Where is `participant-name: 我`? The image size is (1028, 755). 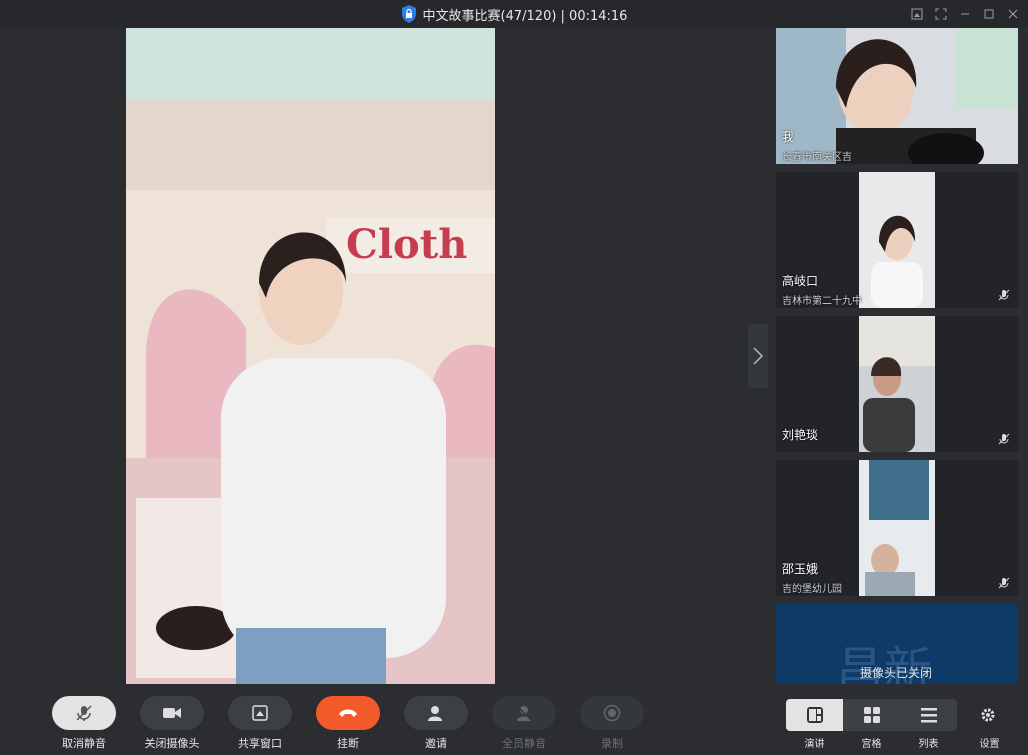
participant-name: 我 is located at coordinates (788, 137).